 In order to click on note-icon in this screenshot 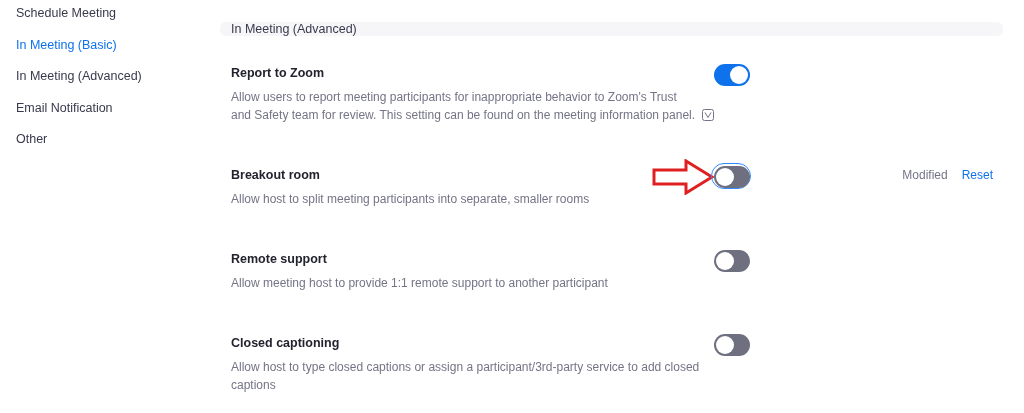, I will do `click(708, 115)`.